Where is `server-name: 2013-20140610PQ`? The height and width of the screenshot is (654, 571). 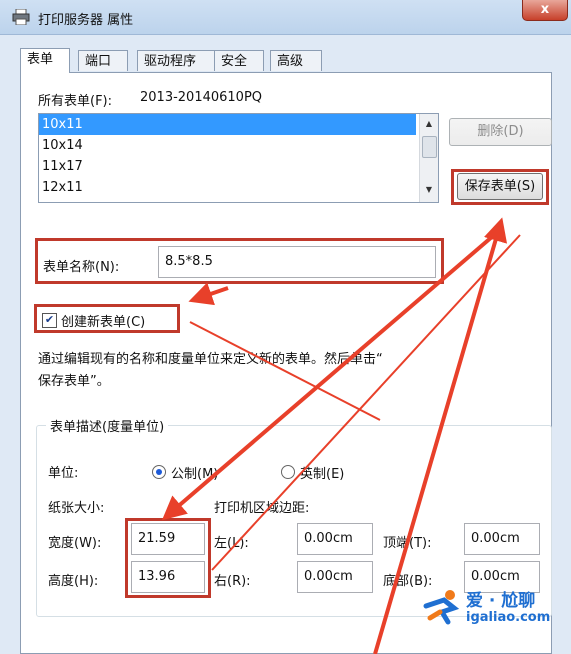 server-name: 2013-20140610PQ is located at coordinates (201, 97).